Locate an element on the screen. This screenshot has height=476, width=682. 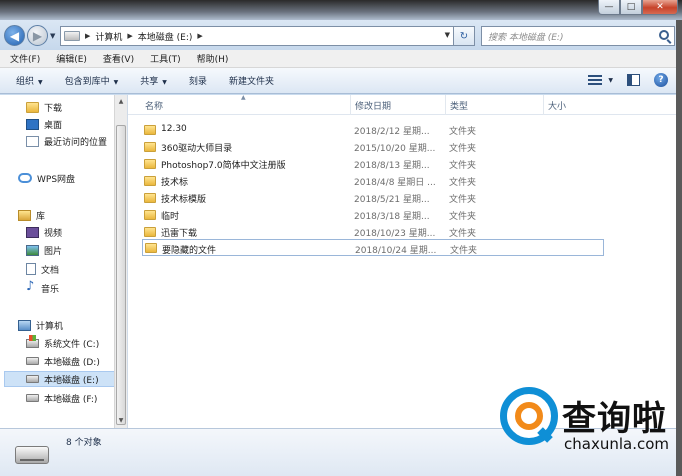
watermark: 查询啦 chaxunla.com is located at coordinates (589, 423).